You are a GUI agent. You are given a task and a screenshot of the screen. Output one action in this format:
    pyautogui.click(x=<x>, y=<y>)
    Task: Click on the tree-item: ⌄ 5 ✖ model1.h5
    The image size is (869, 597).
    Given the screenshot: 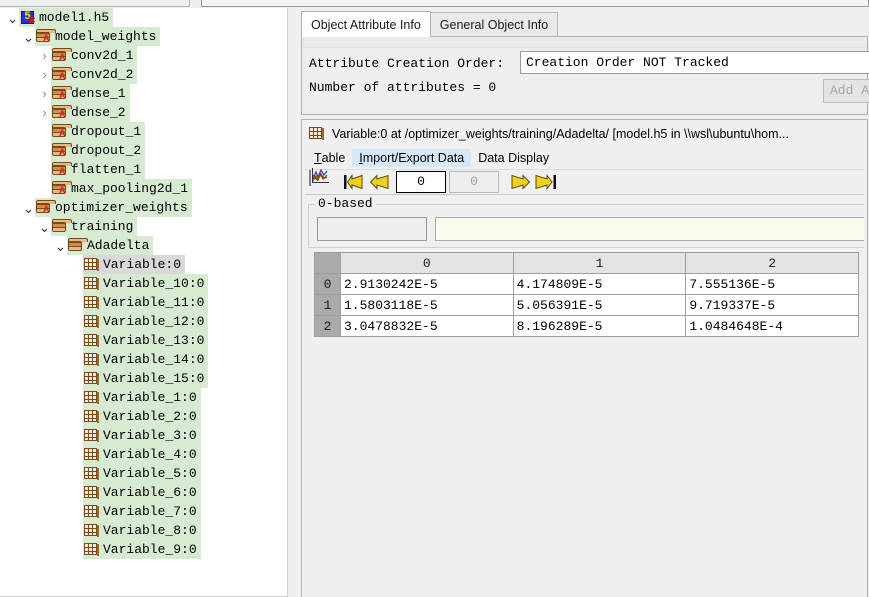 What is the action you would take?
    pyautogui.click(x=143, y=17)
    